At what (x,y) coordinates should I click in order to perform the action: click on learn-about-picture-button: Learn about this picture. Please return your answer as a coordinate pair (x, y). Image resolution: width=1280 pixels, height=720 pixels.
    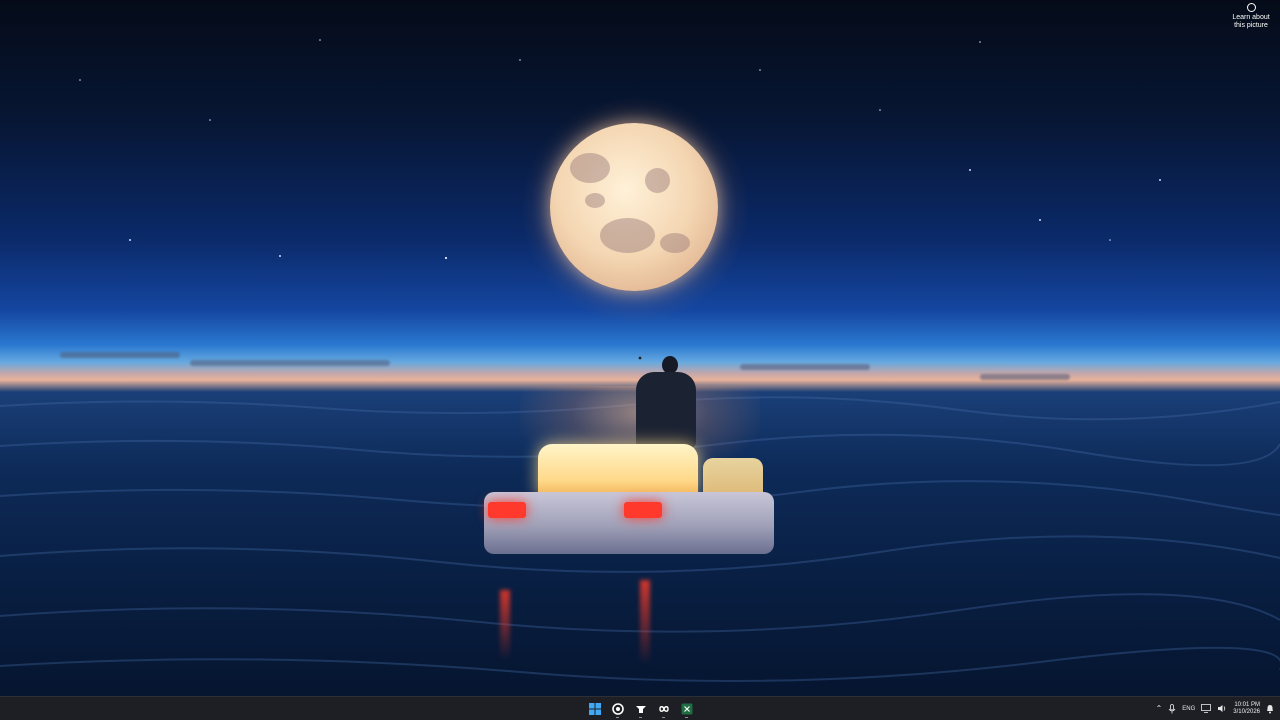
    Looking at the image, I should click on (1251, 16).